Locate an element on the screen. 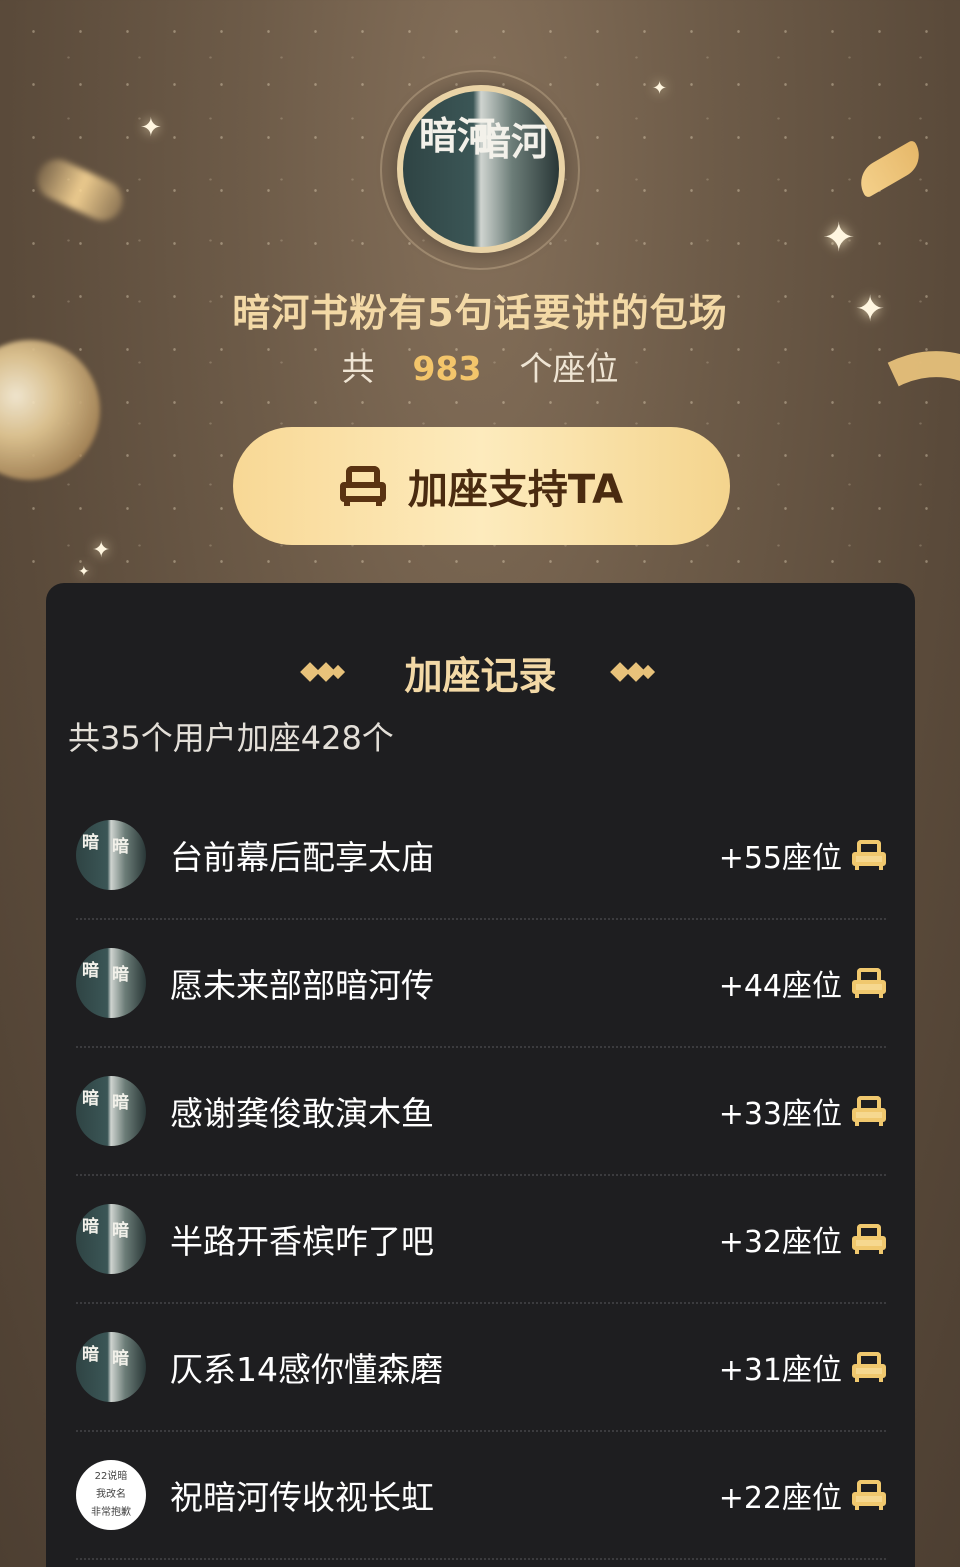  records-title: 加座记录 is located at coordinates (480, 676).